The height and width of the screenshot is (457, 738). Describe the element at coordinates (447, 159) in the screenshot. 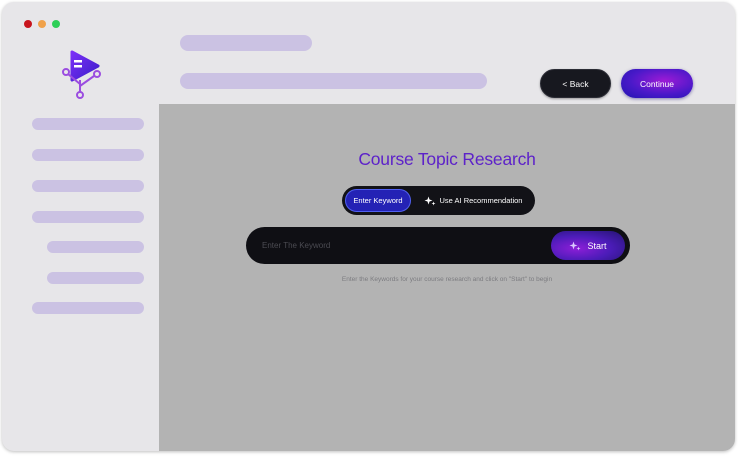

I see `page-title: Course Topic Research` at that location.